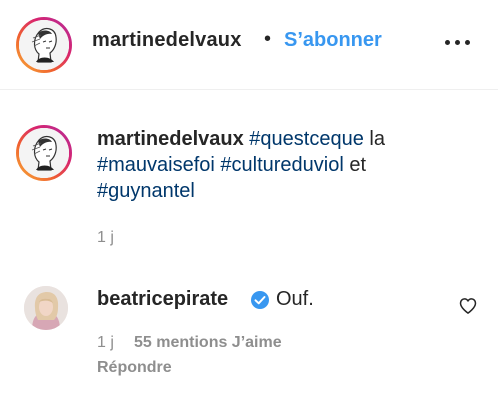 Image resolution: width=498 pixels, height=412 pixels. Describe the element at coordinates (355, 165) in the screenshot. I see `caption-text-segment: et` at that location.